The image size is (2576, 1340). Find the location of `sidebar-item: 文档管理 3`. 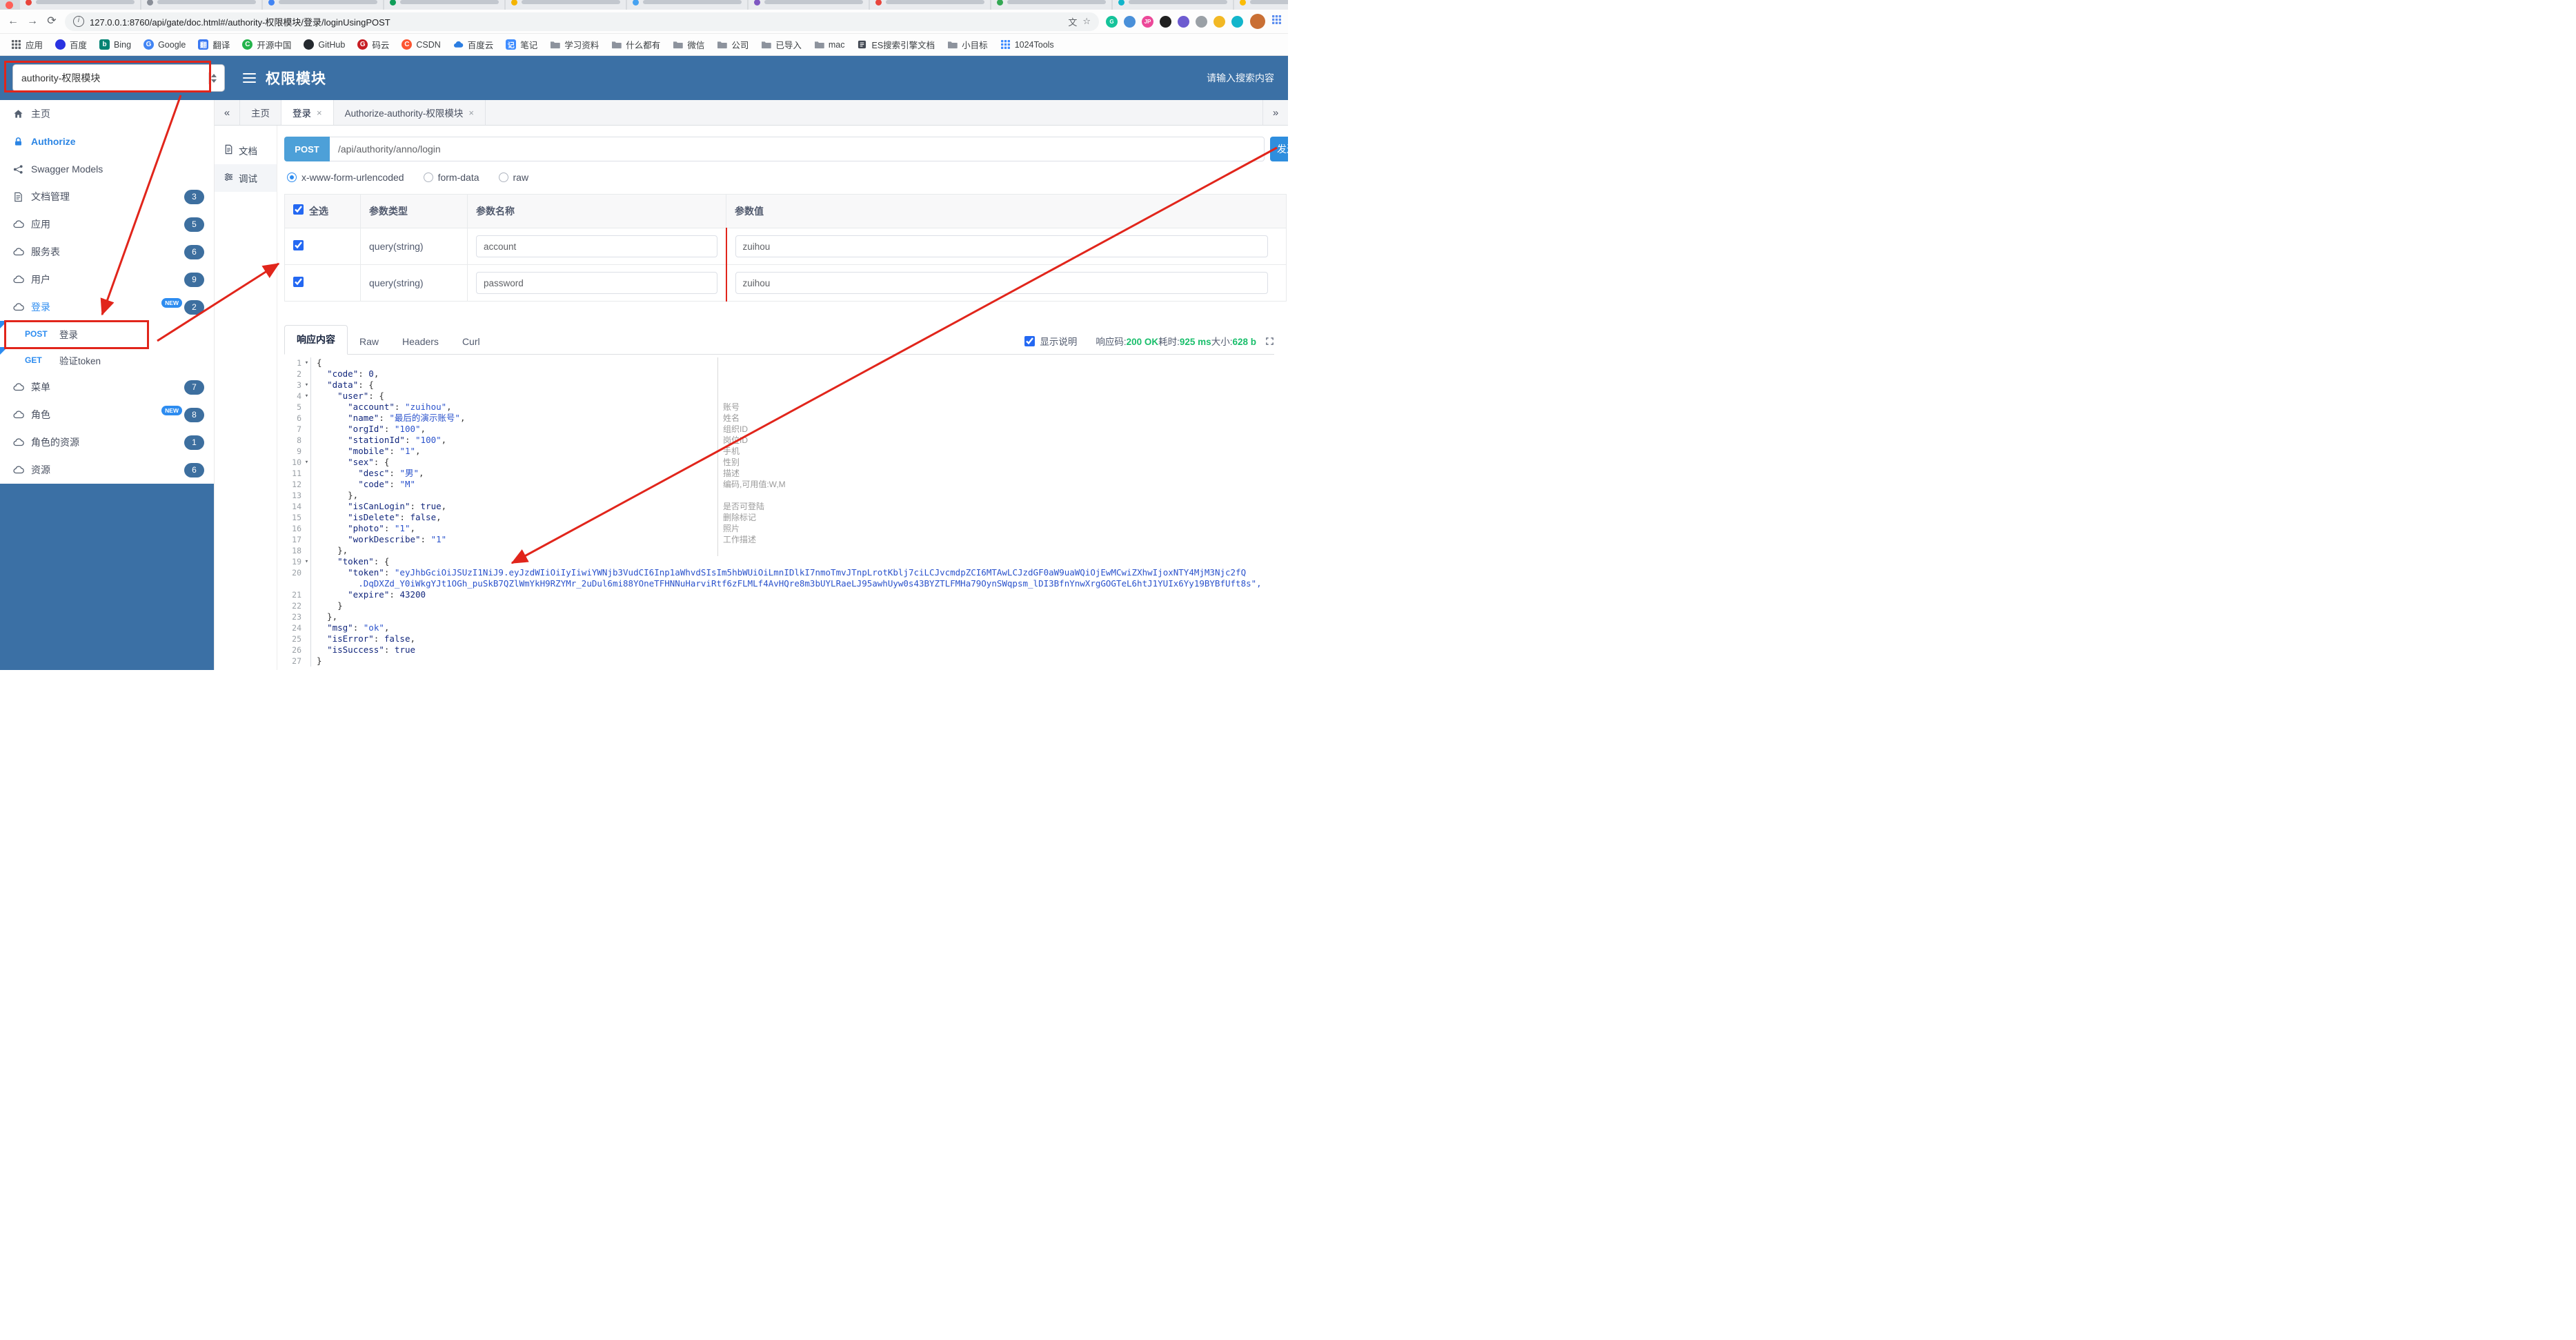

sidebar-item: 文档管理 3 is located at coordinates (107, 196).